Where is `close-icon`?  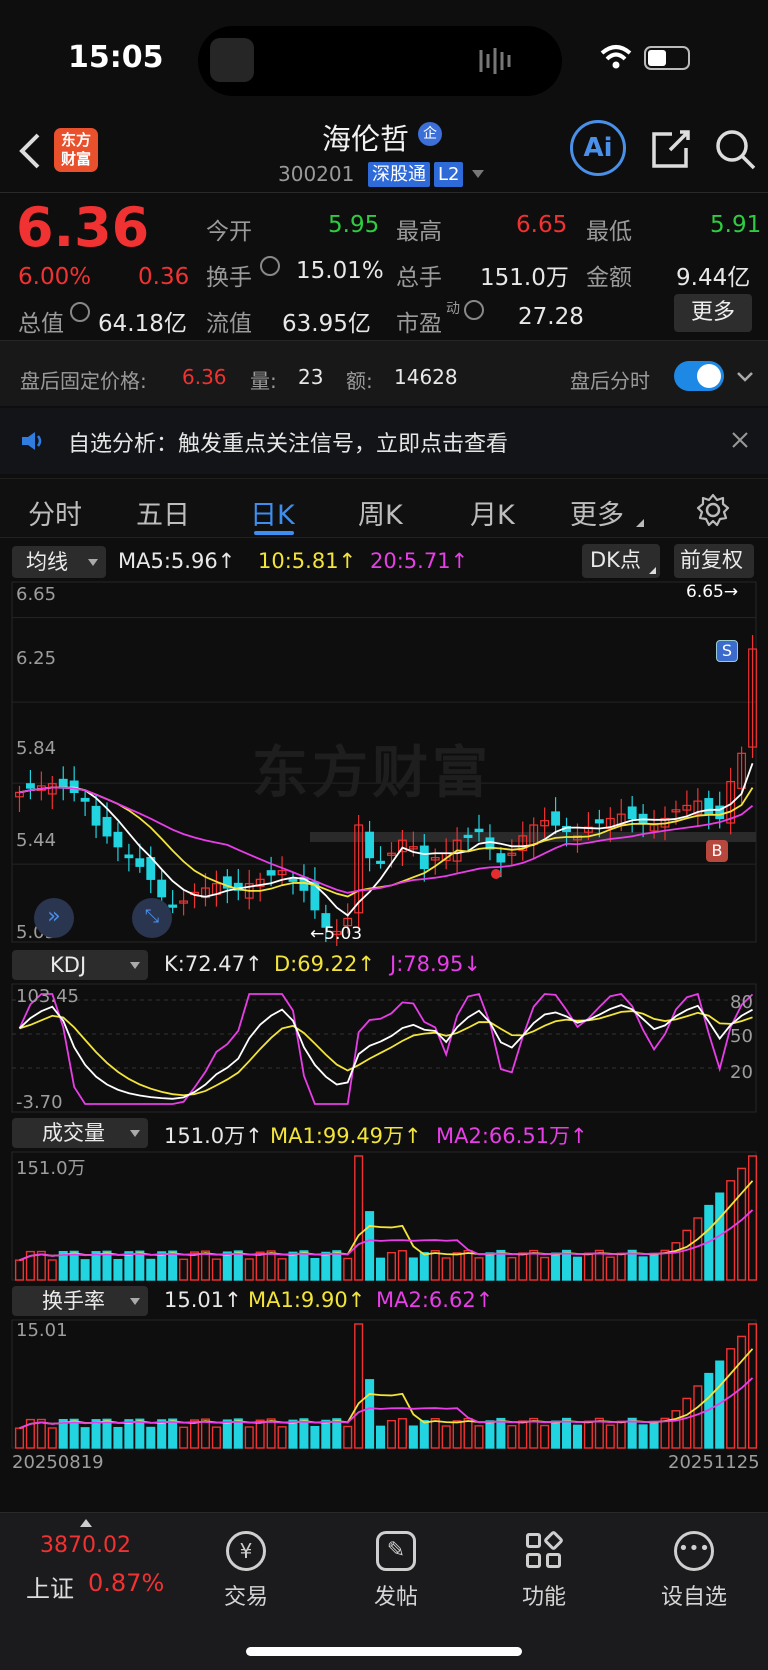 close-icon is located at coordinates (740, 440).